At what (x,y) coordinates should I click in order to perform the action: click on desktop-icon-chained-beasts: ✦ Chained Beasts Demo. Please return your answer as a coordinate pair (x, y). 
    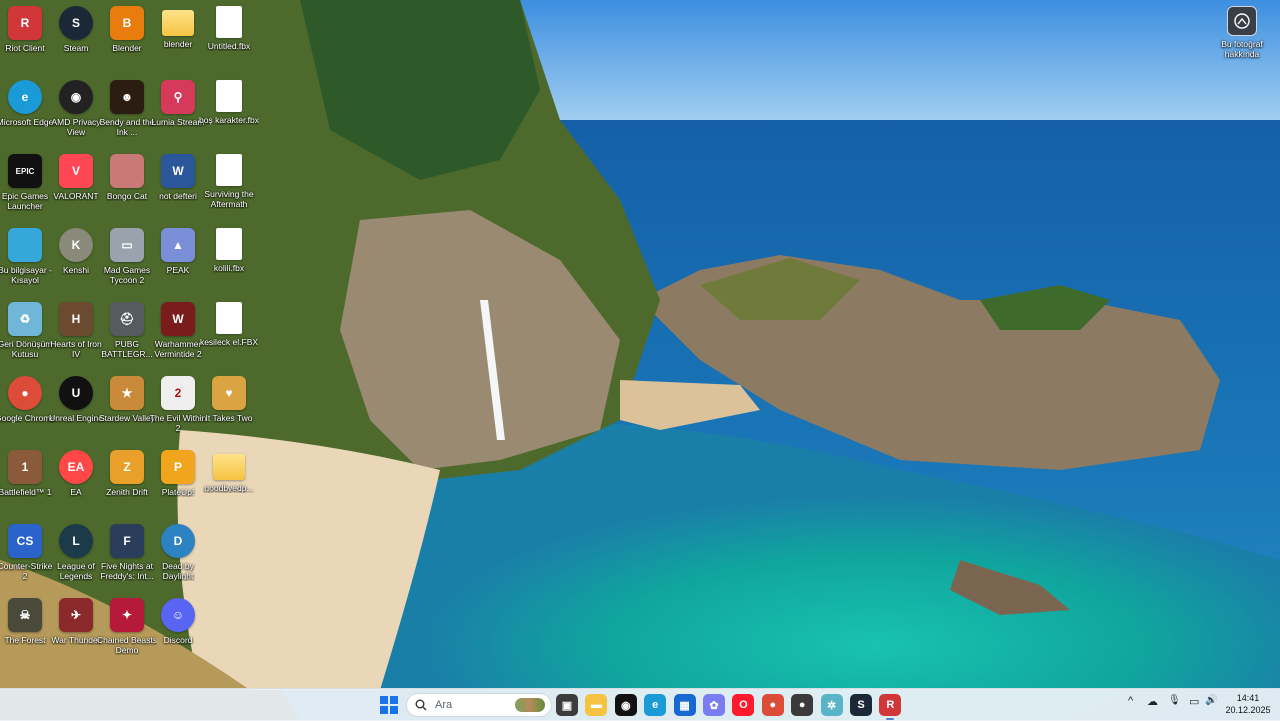
    Looking at the image, I should click on (127, 629).